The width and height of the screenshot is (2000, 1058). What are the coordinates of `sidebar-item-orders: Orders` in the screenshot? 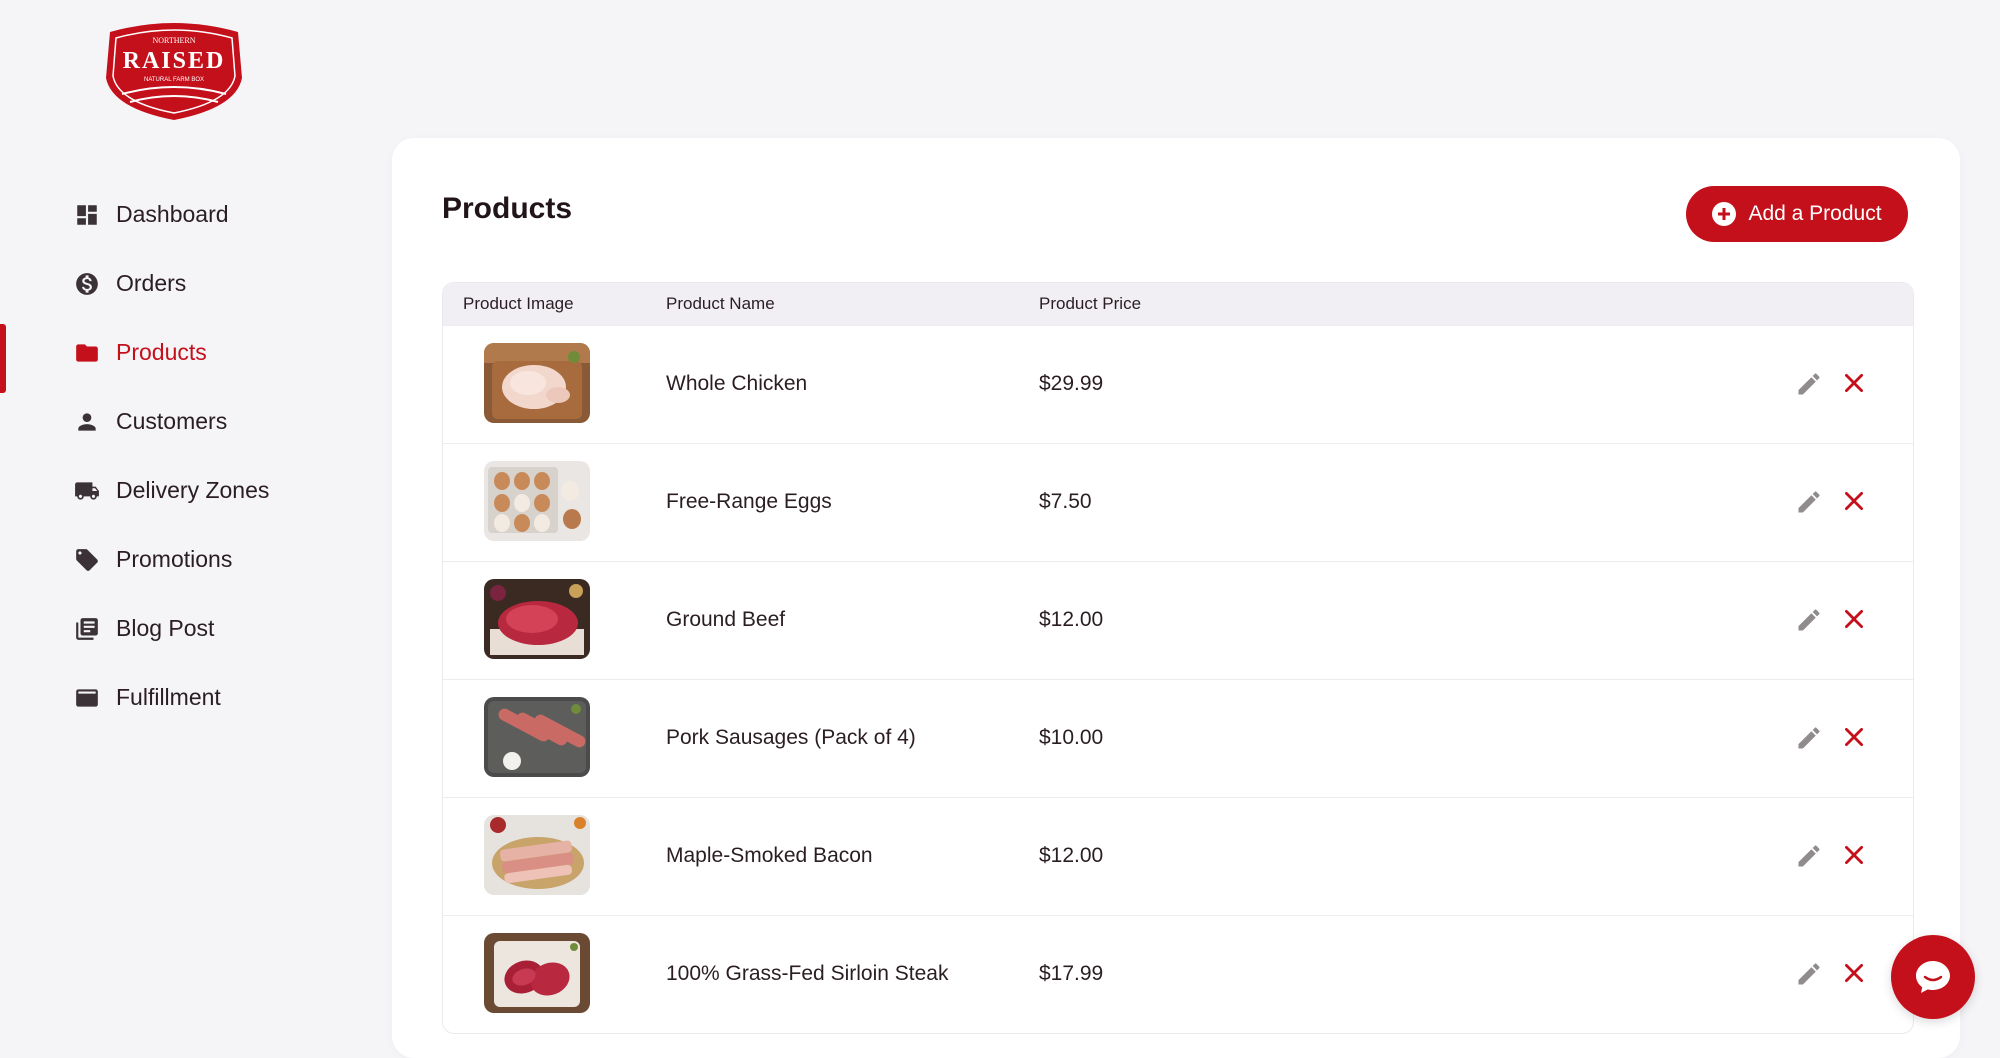 It's located at (190, 283).